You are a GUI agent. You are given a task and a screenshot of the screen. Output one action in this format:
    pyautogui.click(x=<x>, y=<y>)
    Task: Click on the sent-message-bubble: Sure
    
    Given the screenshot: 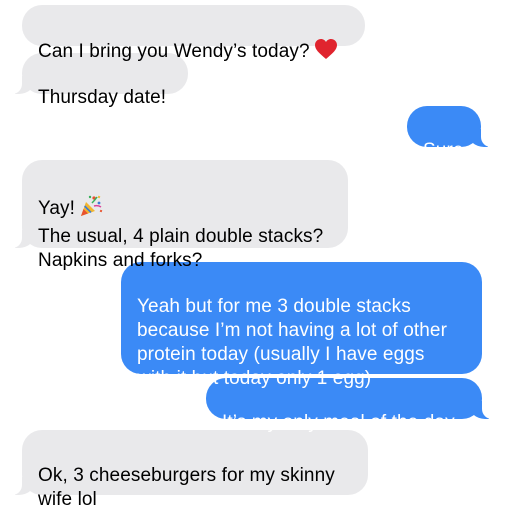 What is the action you would take?
    pyautogui.click(x=449, y=133)
    